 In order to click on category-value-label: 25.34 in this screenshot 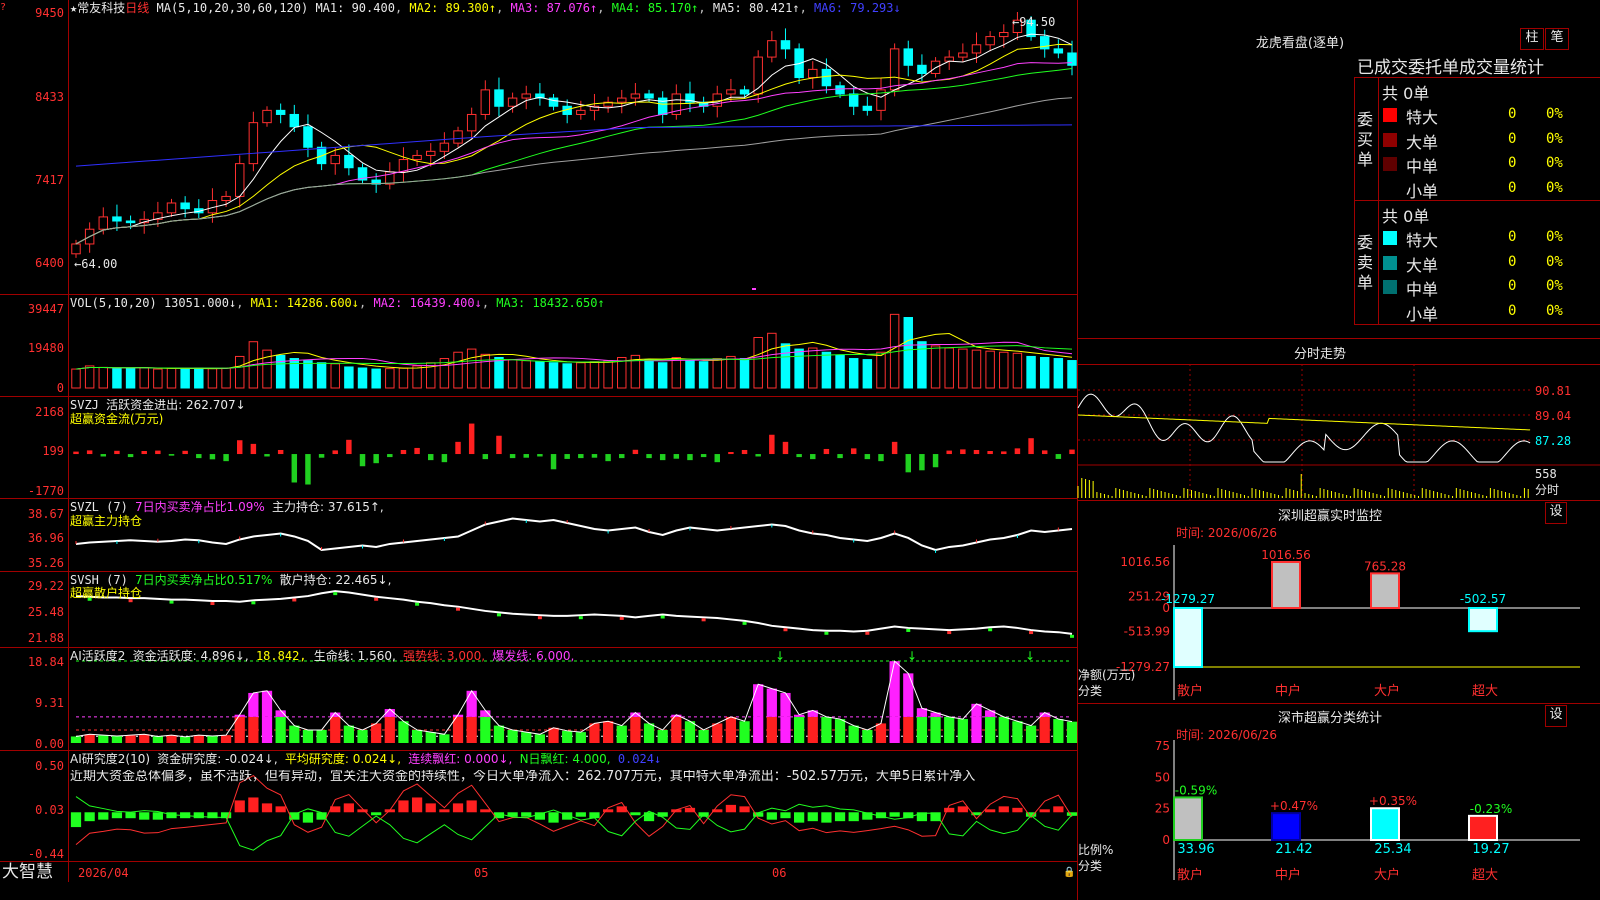, I will do `click(1392, 849)`.